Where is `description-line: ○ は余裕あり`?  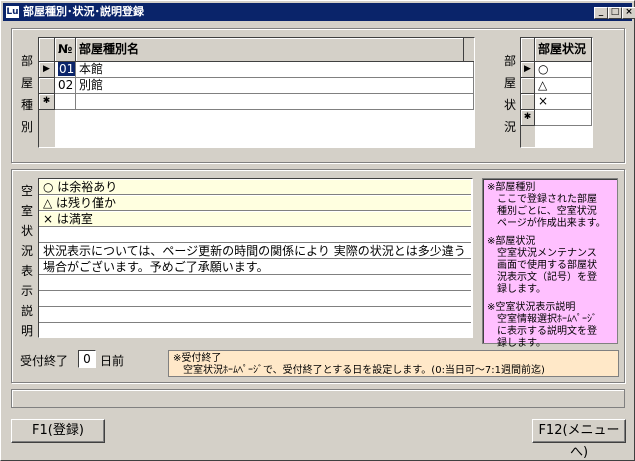
description-line: ○ は余裕あり is located at coordinates (255, 187).